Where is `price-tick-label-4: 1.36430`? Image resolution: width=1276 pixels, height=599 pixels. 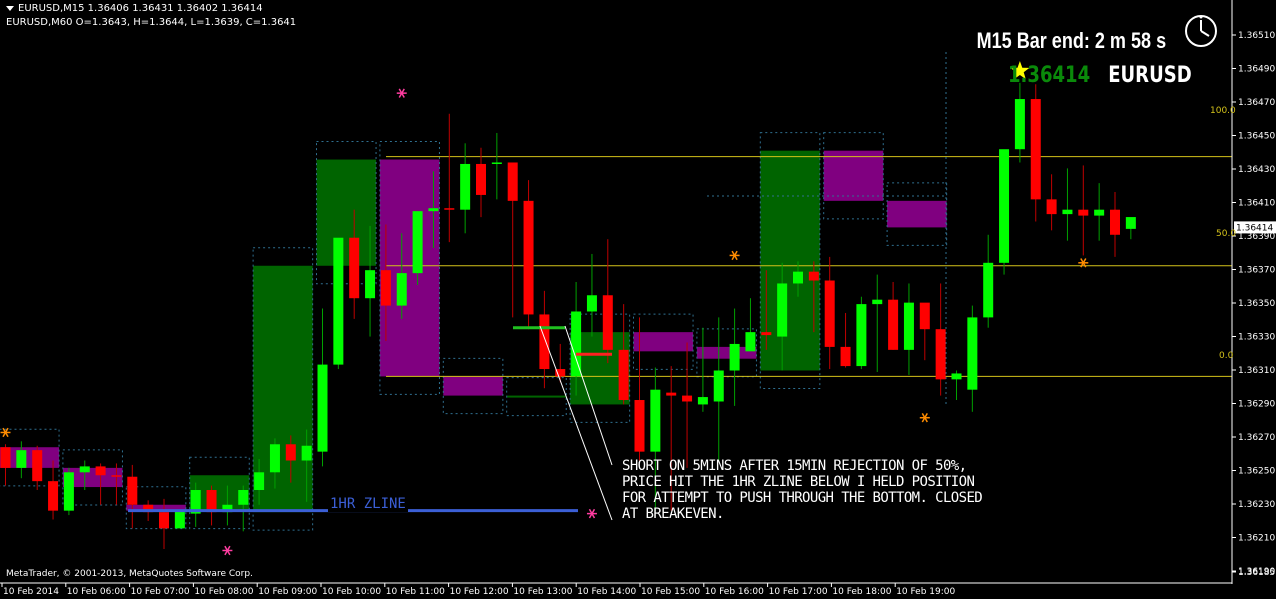
price-tick-label-4: 1.36430 is located at coordinates (1256, 170).